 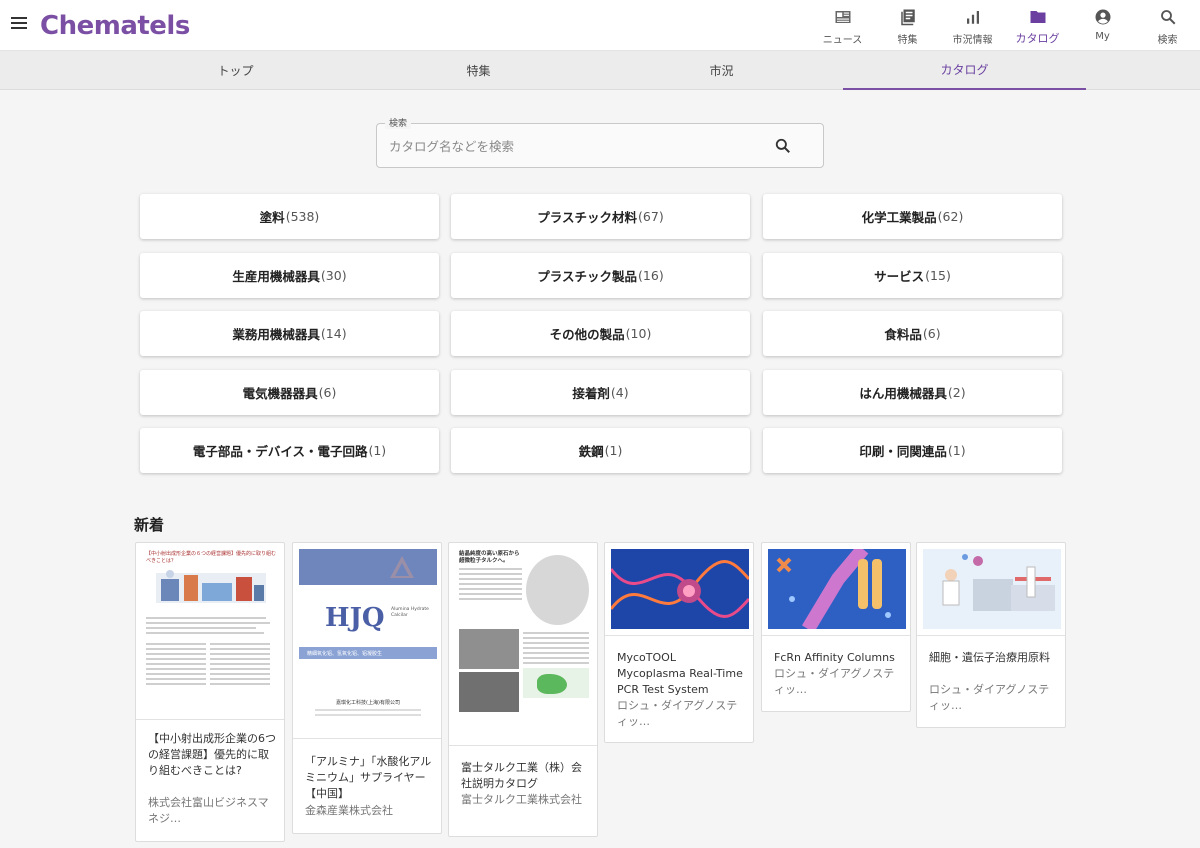 I want to click on thumb-band: 精細氧化铝、氢氧化铝、铝凝胶生, so click(x=368, y=653).